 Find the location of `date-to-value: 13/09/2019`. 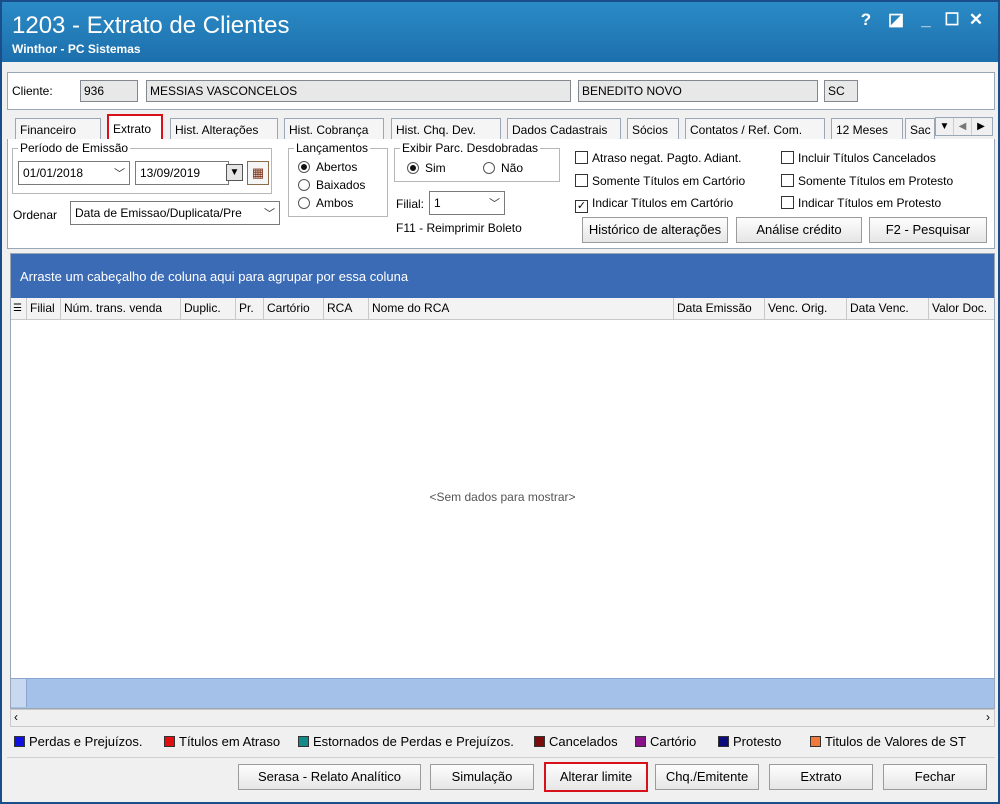

date-to-value: 13/09/2019 is located at coordinates (170, 173).